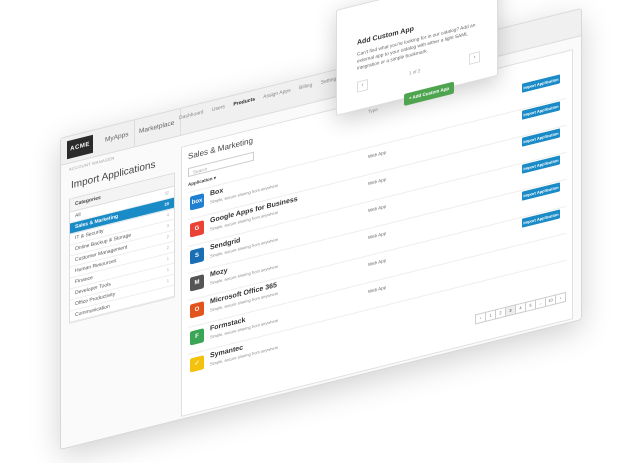 The height and width of the screenshot is (463, 622). What do you see at coordinates (200, 181) in the screenshot?
I see `filter-label: Application` at bounding box center [200, 181].